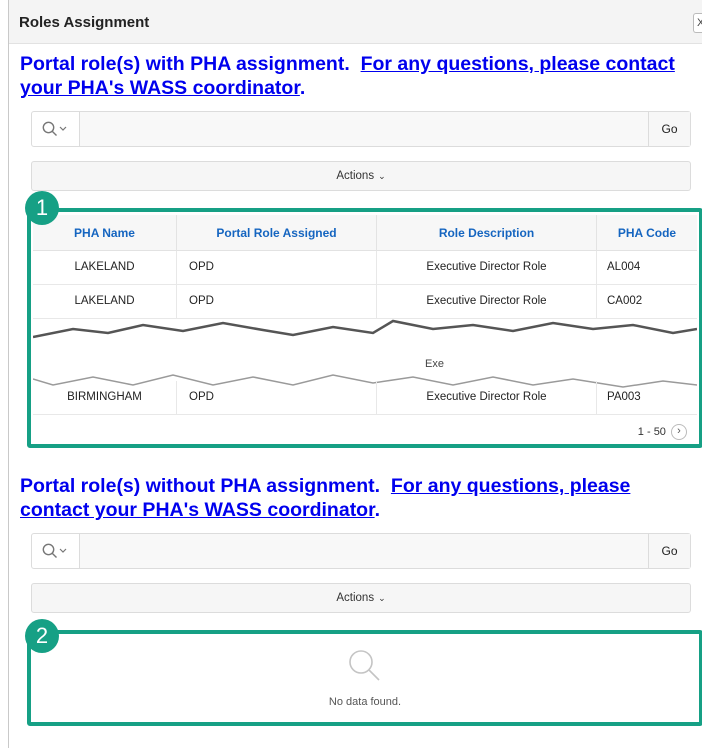  Describe the element at coordinates (185, 64) in the screenshot. I see `section-heading-text: Portal role(s) with PHA assignment.` at that location.